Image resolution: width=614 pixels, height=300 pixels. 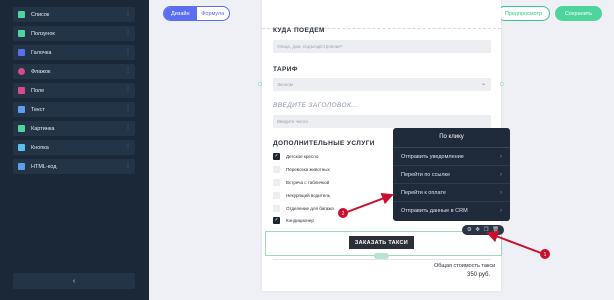 What do you see at coordinates (469, 230) in the screenshot?
I see `settings-icon: ⚙` at bounding box center [469, 230].